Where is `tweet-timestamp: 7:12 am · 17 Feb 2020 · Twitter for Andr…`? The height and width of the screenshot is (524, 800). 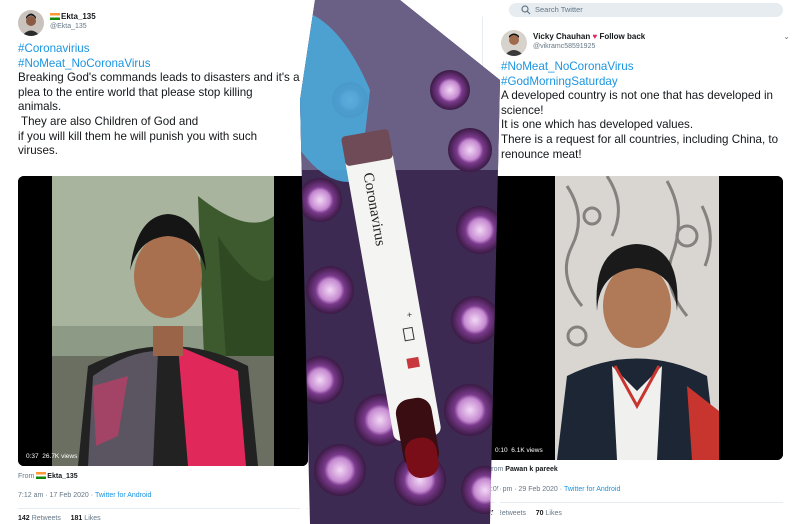 tweet-timestamp: 7:12 am · 17 Feb 2020 · Twitter for Andr… is located at coordinates (84, 495).